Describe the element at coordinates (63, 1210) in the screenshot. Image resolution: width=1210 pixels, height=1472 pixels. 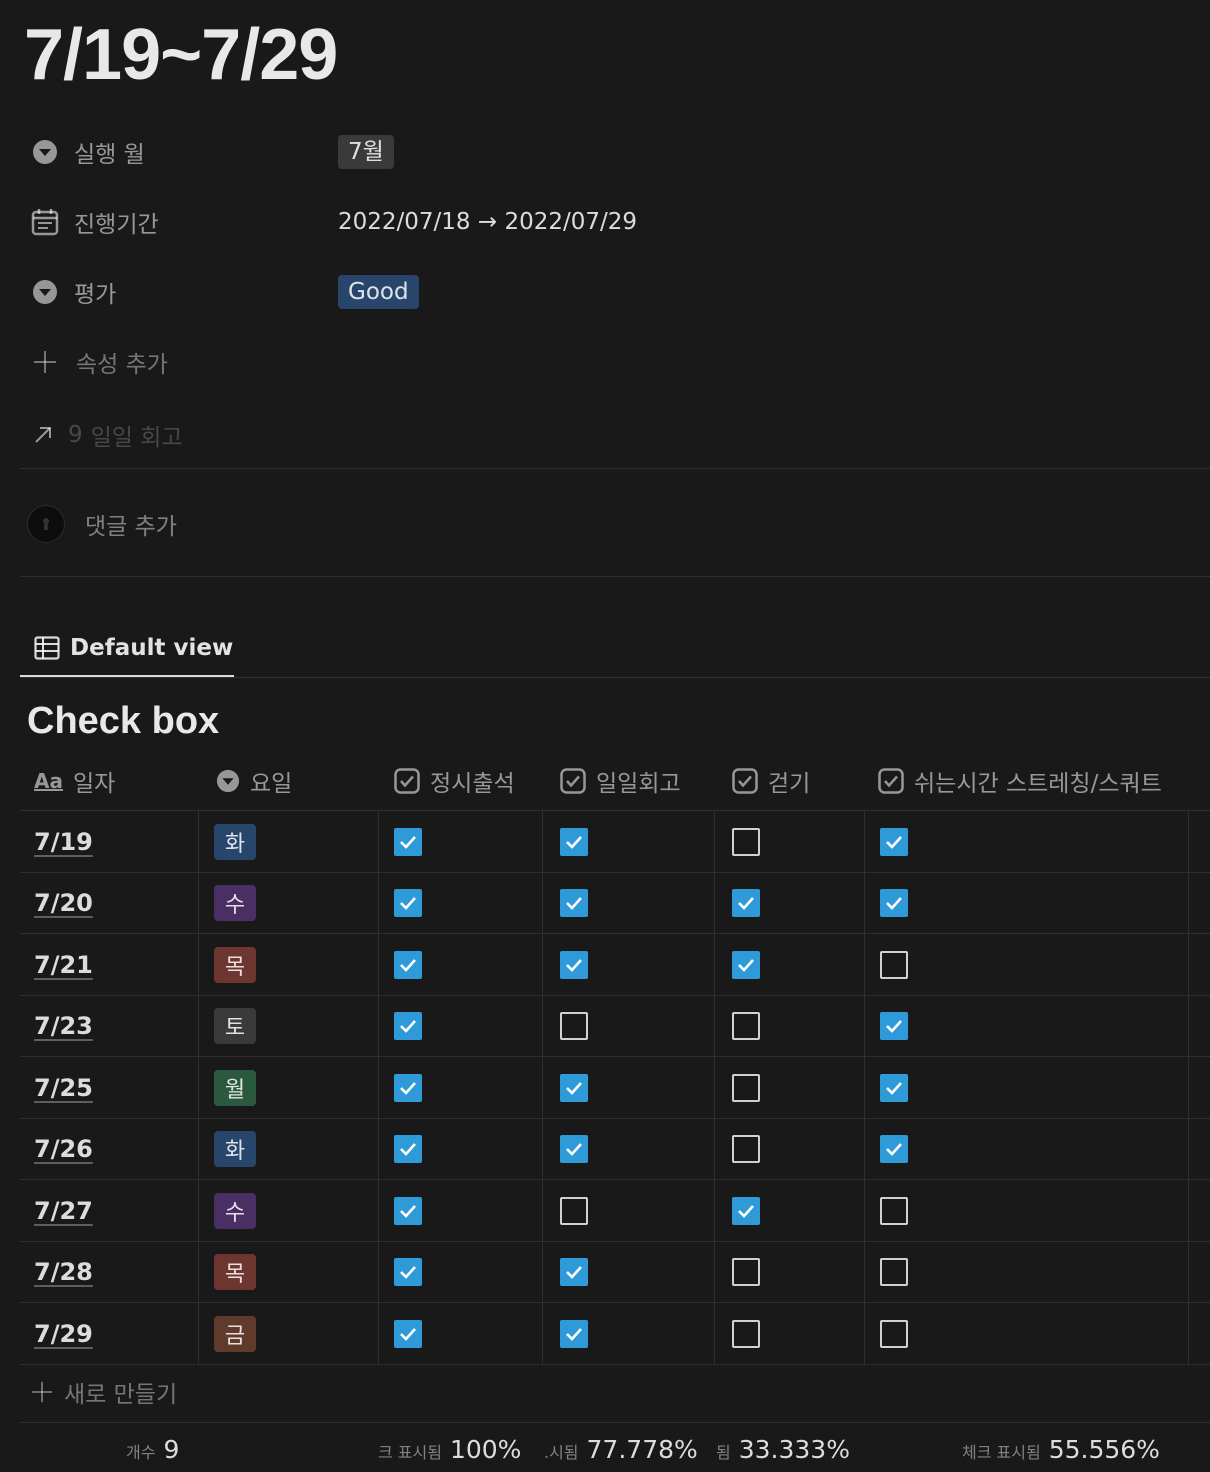
I see `date-cell: 7/27` at that location.